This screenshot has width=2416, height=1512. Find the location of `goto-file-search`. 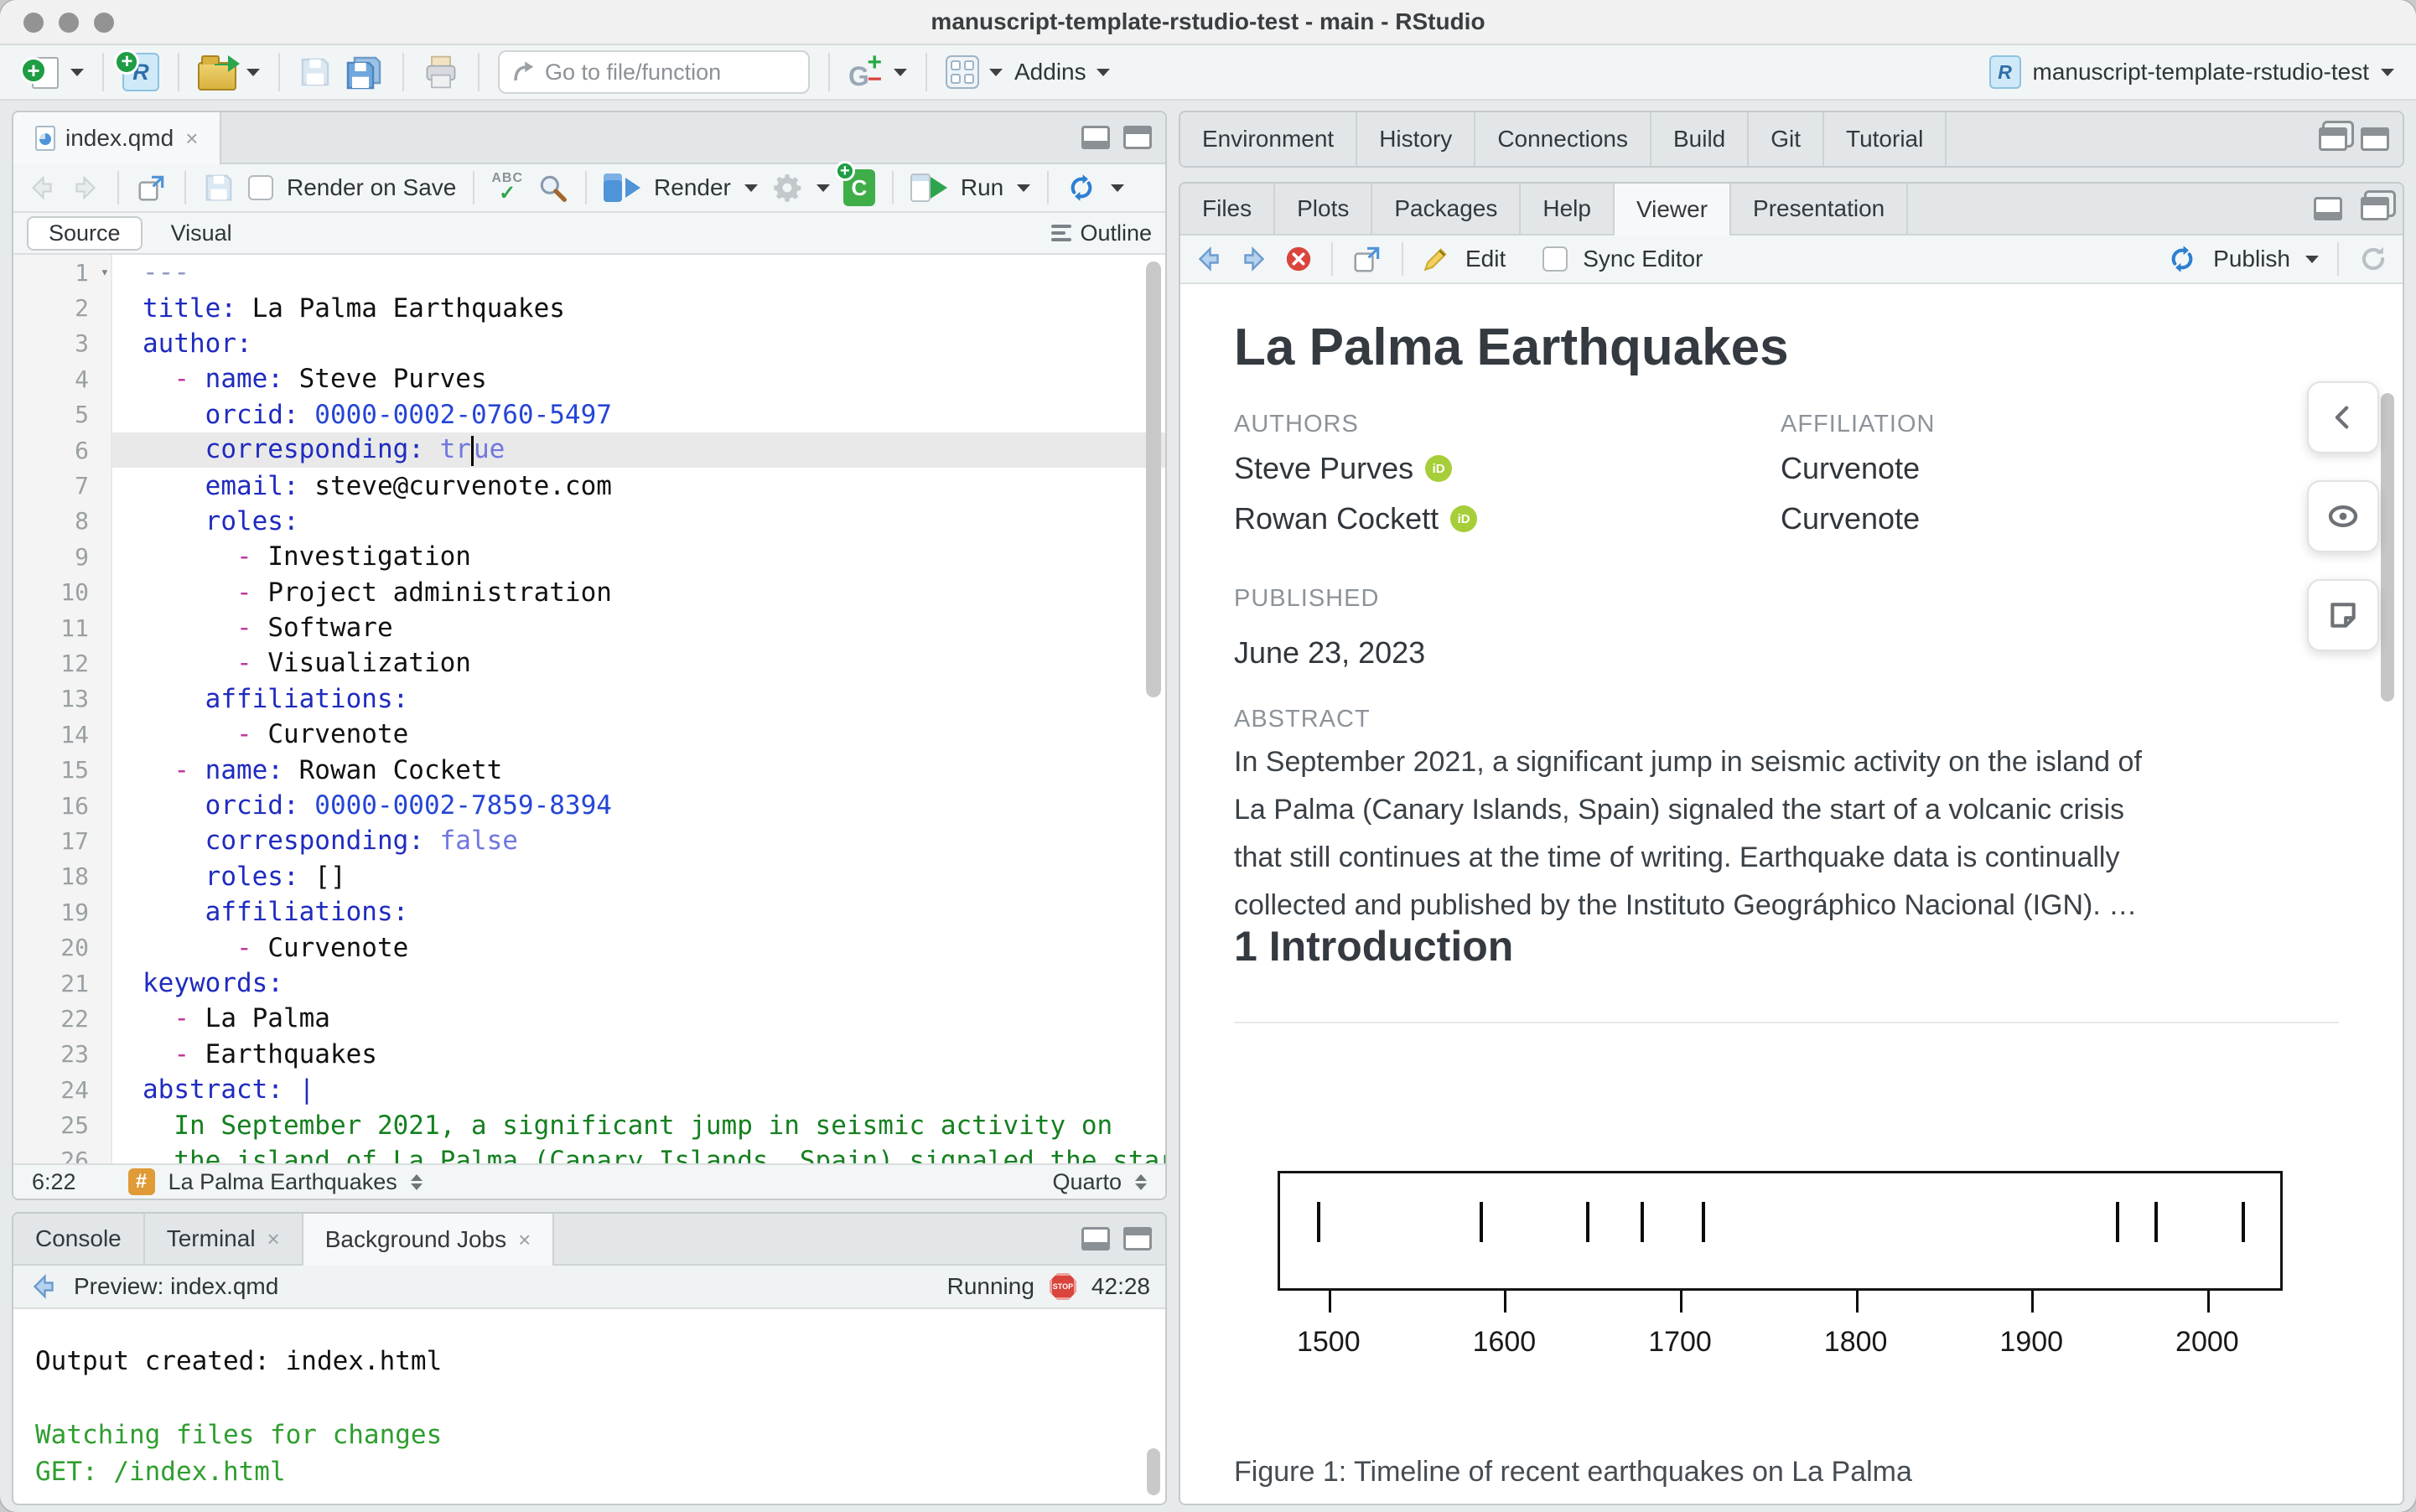

goto-file-search is located at coordinates (654, 72).